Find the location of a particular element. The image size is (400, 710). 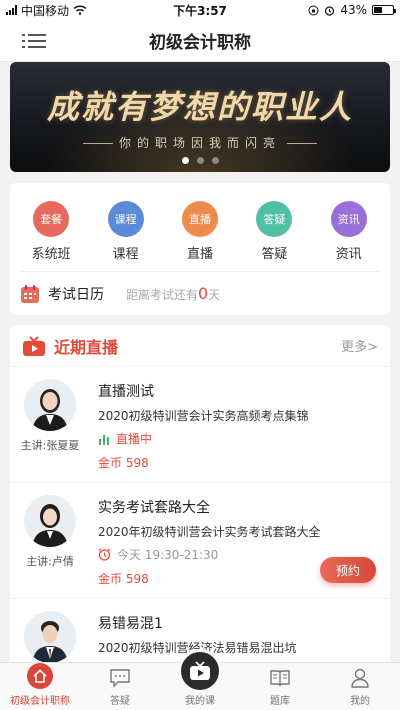

promo-banner: 成就有梦想的职业人 你的职场因我而闪亮 is located at coordinates (200, 117).